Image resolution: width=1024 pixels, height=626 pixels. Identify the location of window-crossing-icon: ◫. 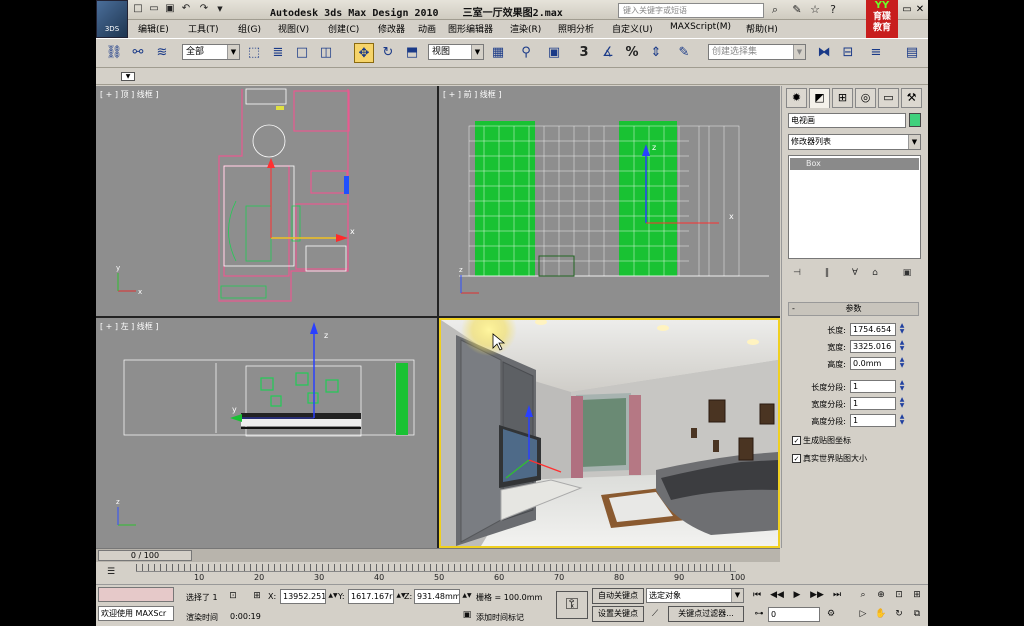
(326, 53).